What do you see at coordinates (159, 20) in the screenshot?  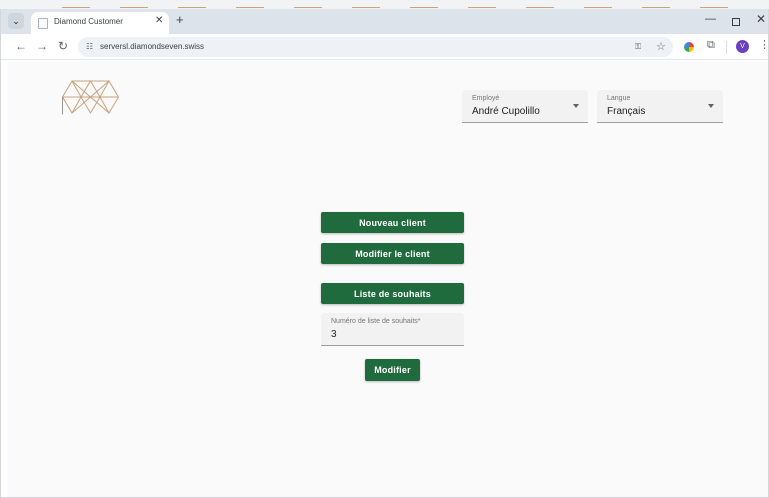 I see `close-icon: ✕` at bounding box center [159, 20].